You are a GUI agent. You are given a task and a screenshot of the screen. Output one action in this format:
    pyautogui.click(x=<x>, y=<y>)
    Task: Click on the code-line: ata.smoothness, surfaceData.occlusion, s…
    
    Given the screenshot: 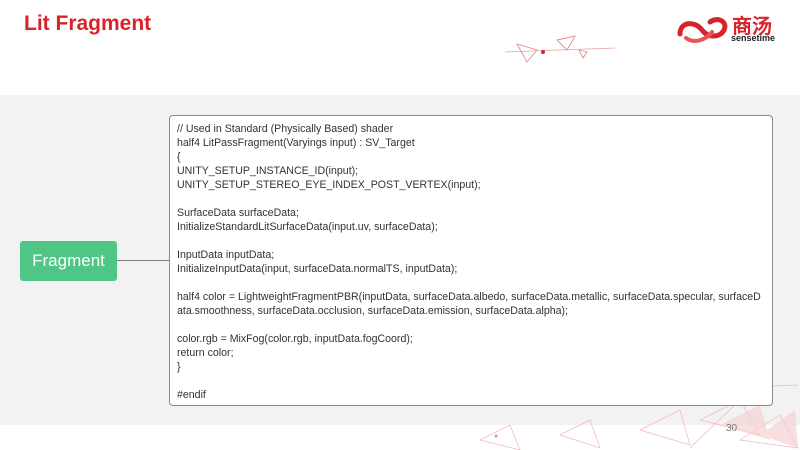 What is the action you would take?
    pyautogui.click(x=372, y=311)
    